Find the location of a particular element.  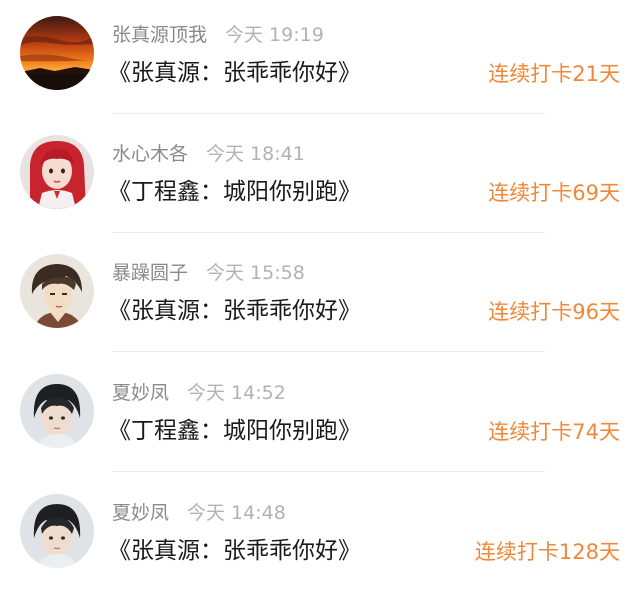

sunset-avatar-icon is located at coordinates (57, 53).